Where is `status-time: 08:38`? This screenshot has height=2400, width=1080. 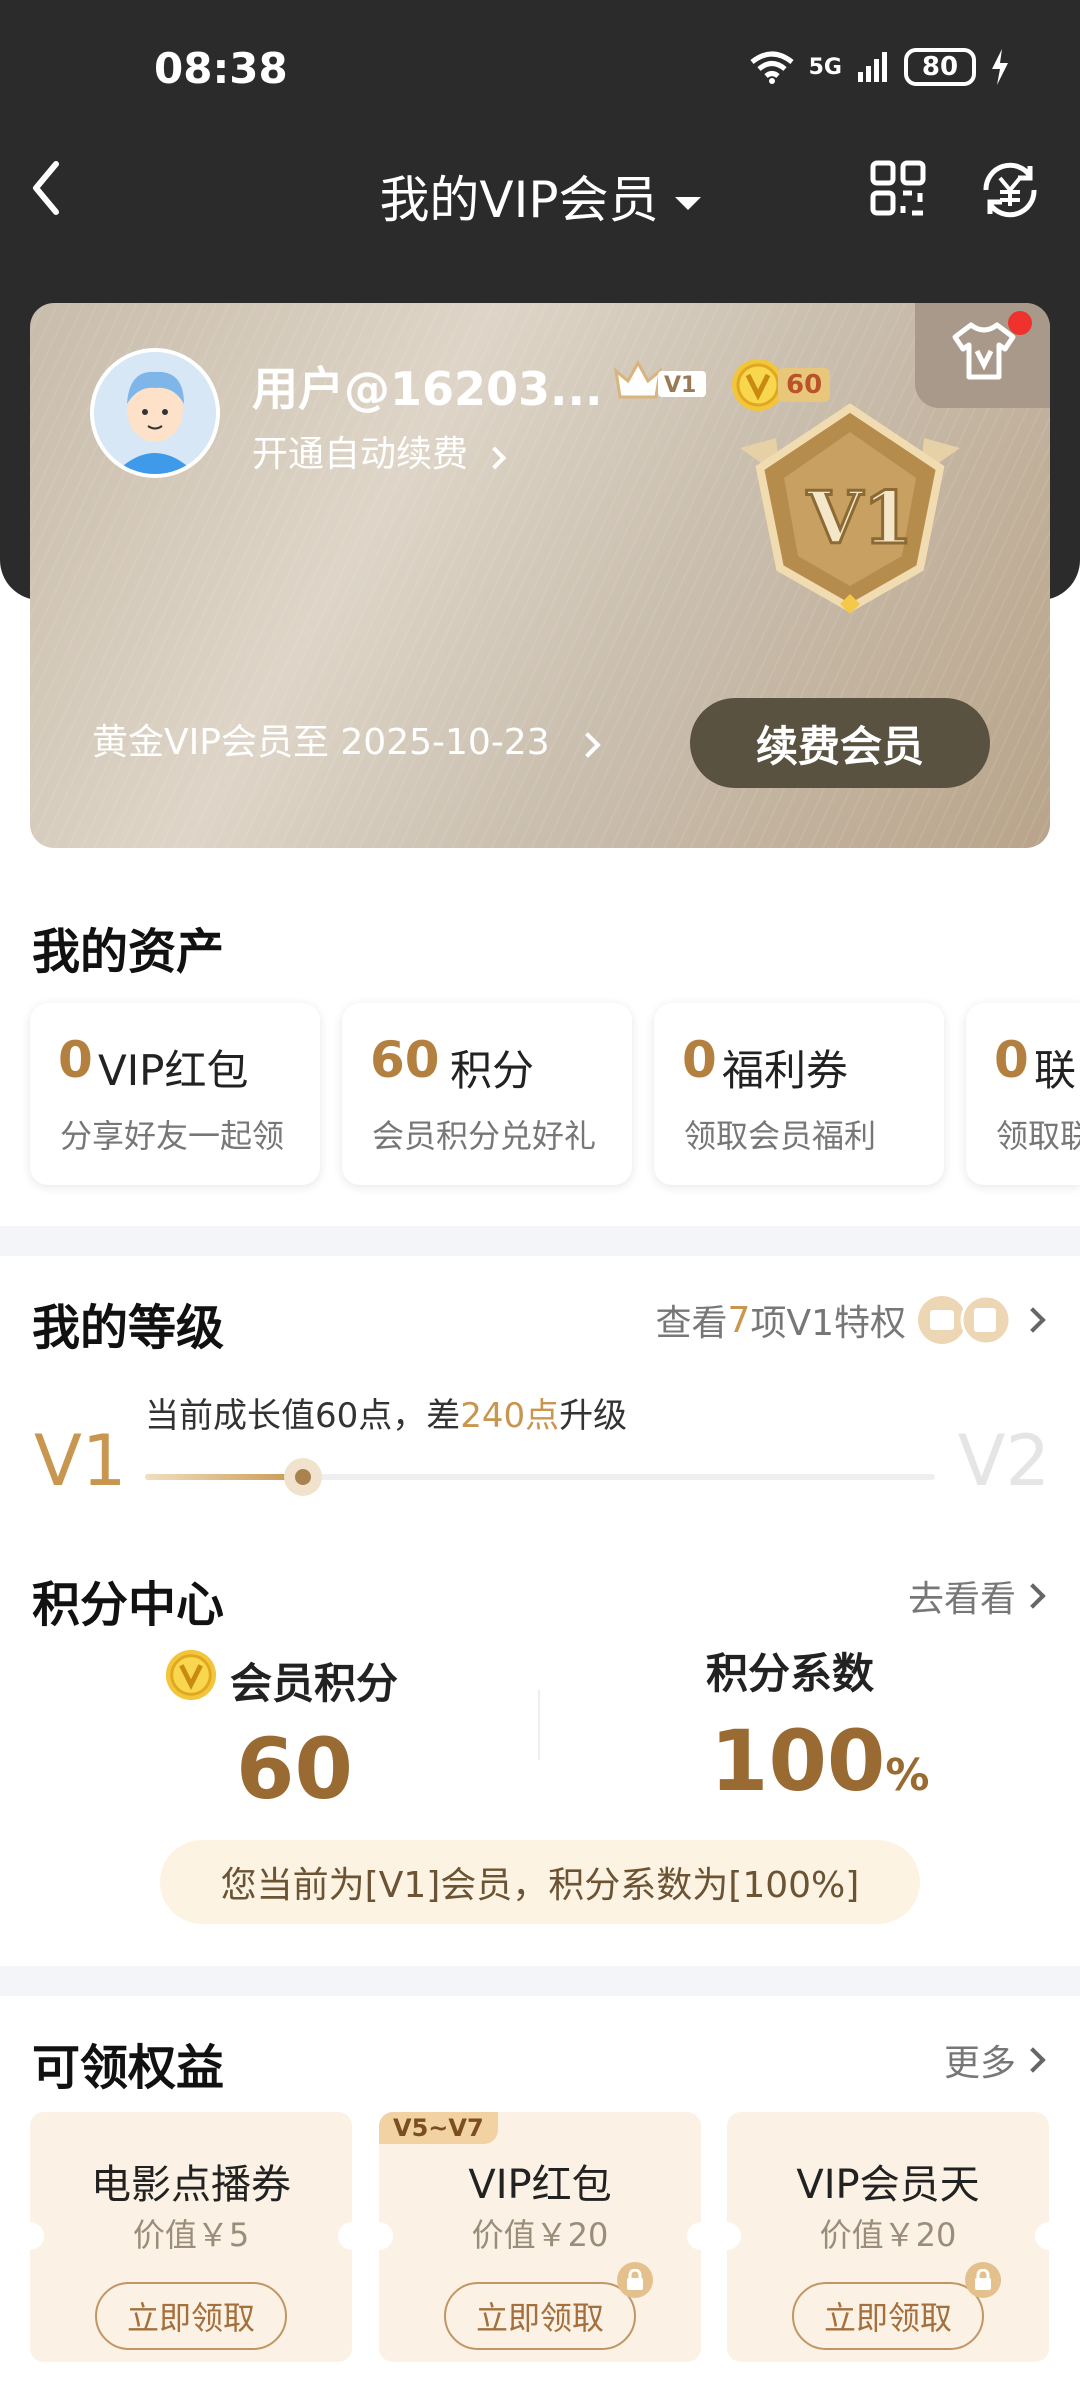 status-time: 08:38 is located at coordinates (221, 68).